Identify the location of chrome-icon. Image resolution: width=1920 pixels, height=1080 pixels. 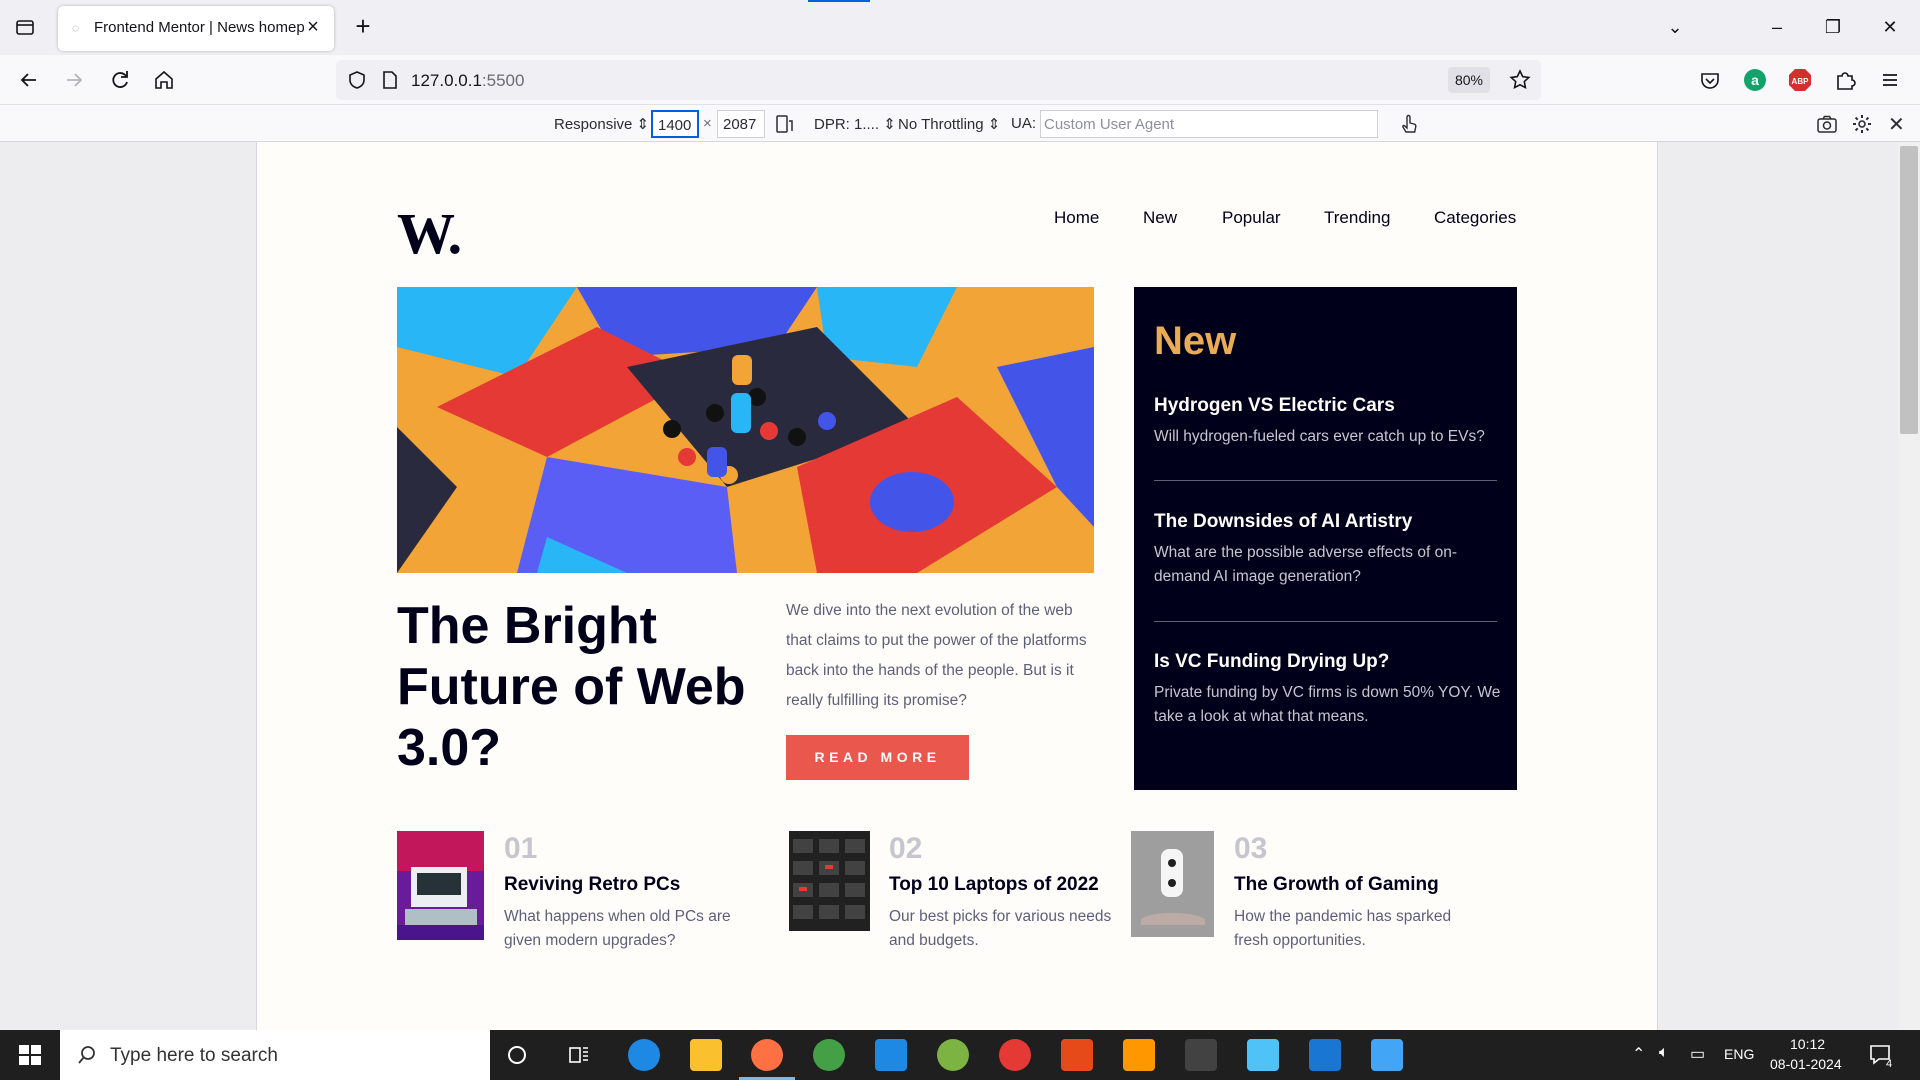
(829, 1055).